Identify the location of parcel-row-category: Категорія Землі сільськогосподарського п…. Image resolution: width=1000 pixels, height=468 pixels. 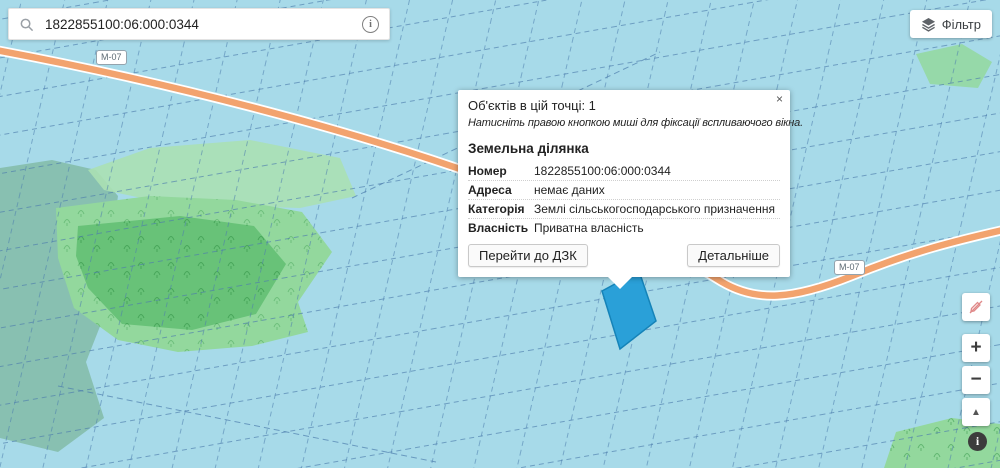
(624, 209).